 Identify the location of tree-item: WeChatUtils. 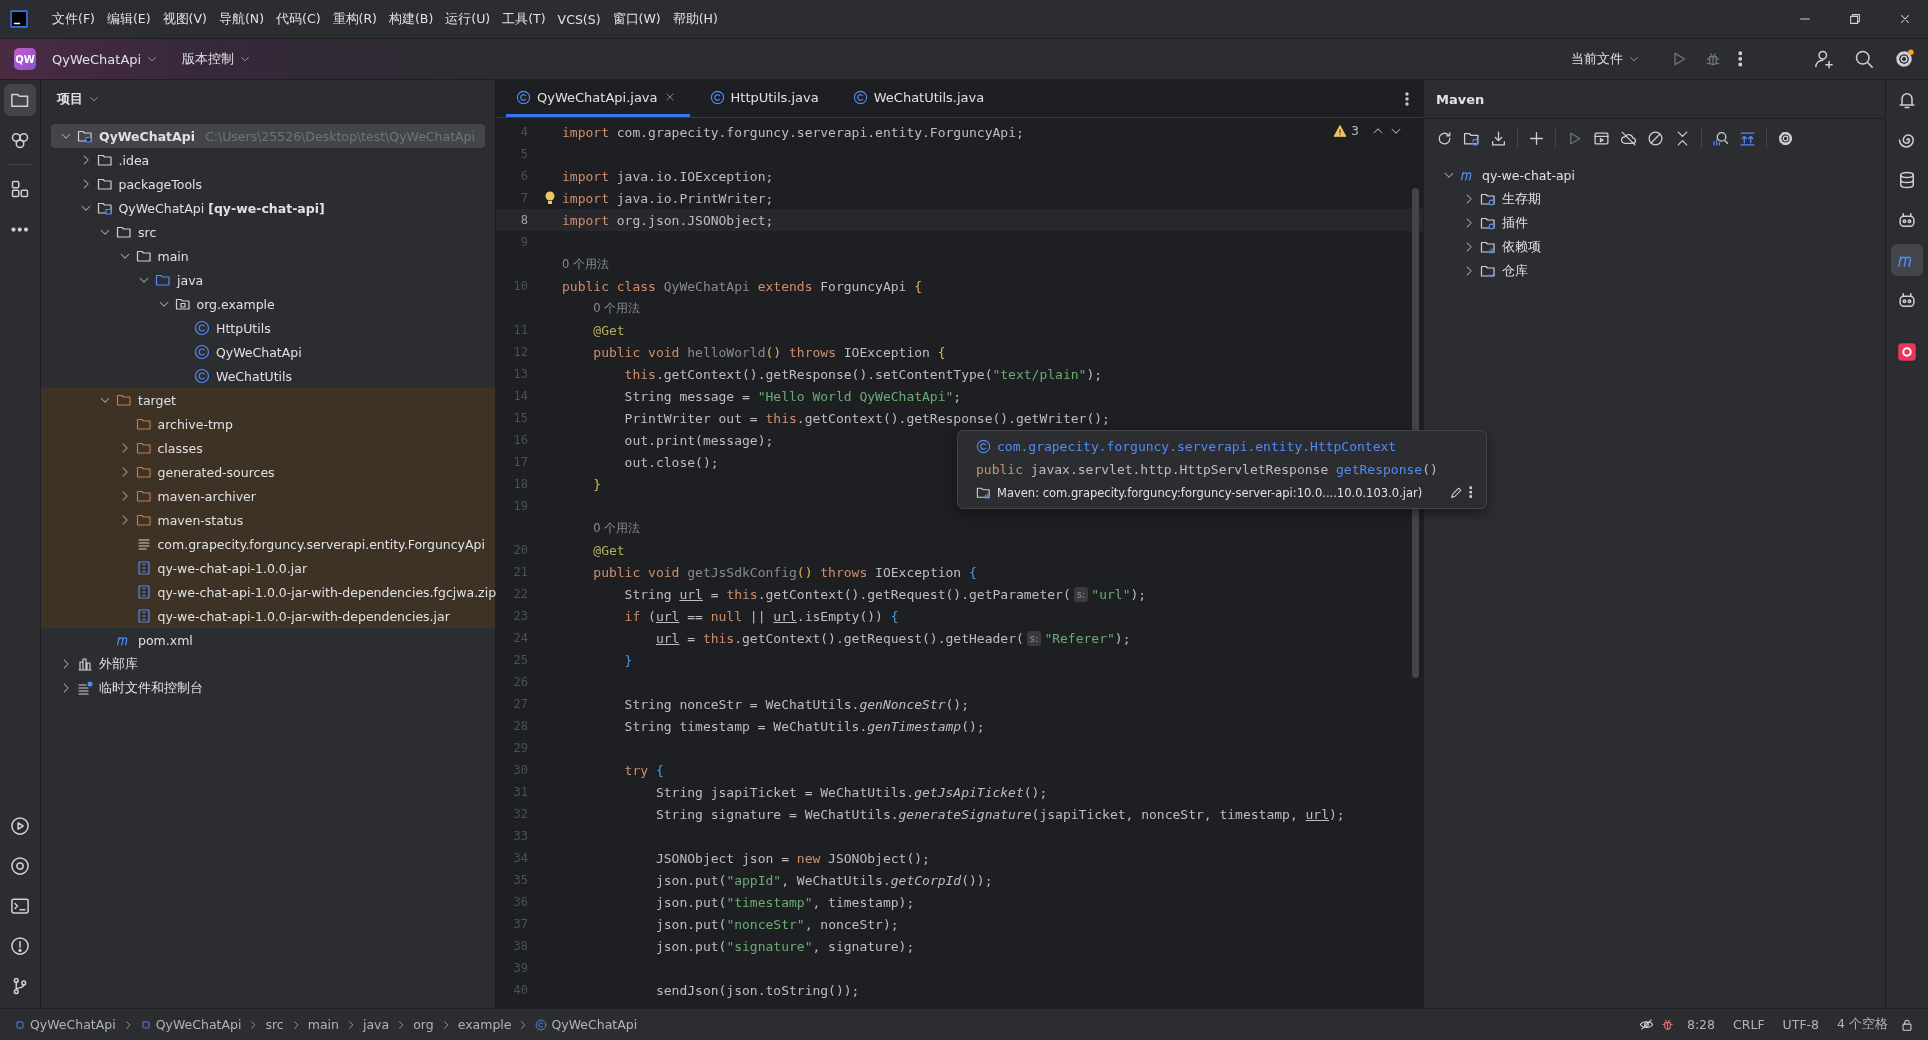
(268, 376).